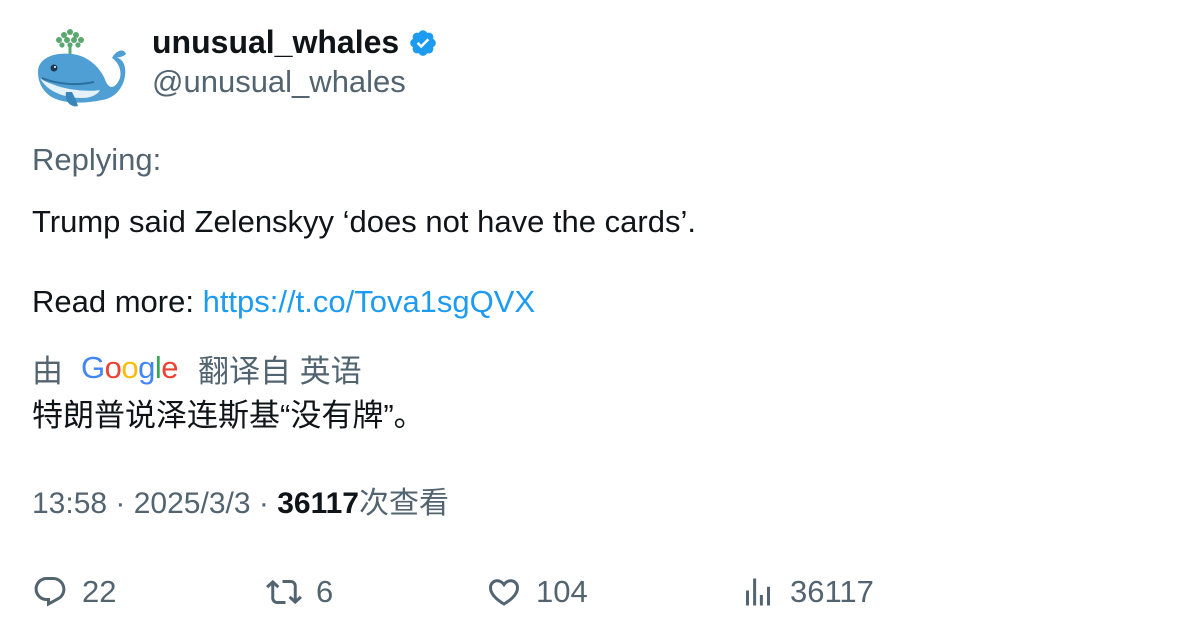  What do you see at coordinates (97, 159) in the screenshot?
I see `replying-label: Replying:` at bounding box center [97, 159].